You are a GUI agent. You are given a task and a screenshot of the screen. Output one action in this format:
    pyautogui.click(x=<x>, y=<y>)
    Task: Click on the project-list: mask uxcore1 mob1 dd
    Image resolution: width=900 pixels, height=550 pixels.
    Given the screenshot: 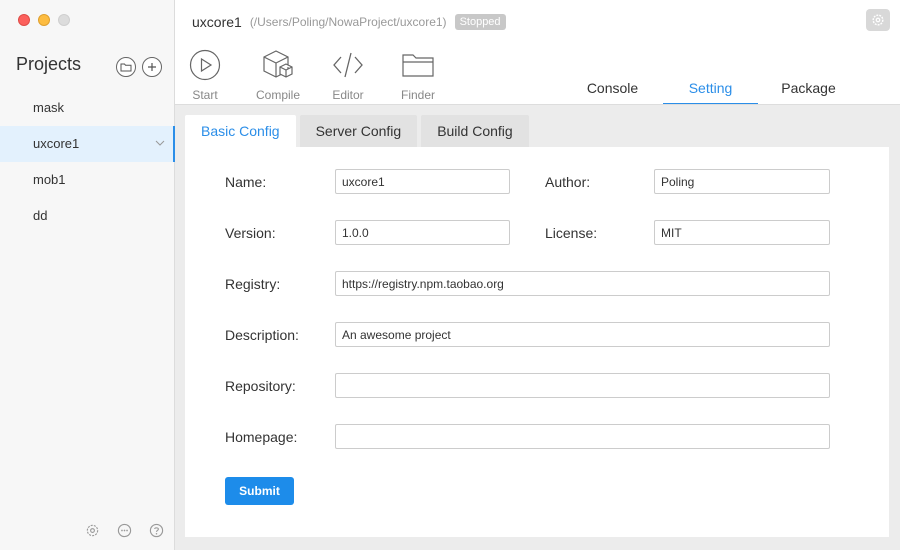 What is the action you would take?
    pyautogui.click(x=87, y=162)
    